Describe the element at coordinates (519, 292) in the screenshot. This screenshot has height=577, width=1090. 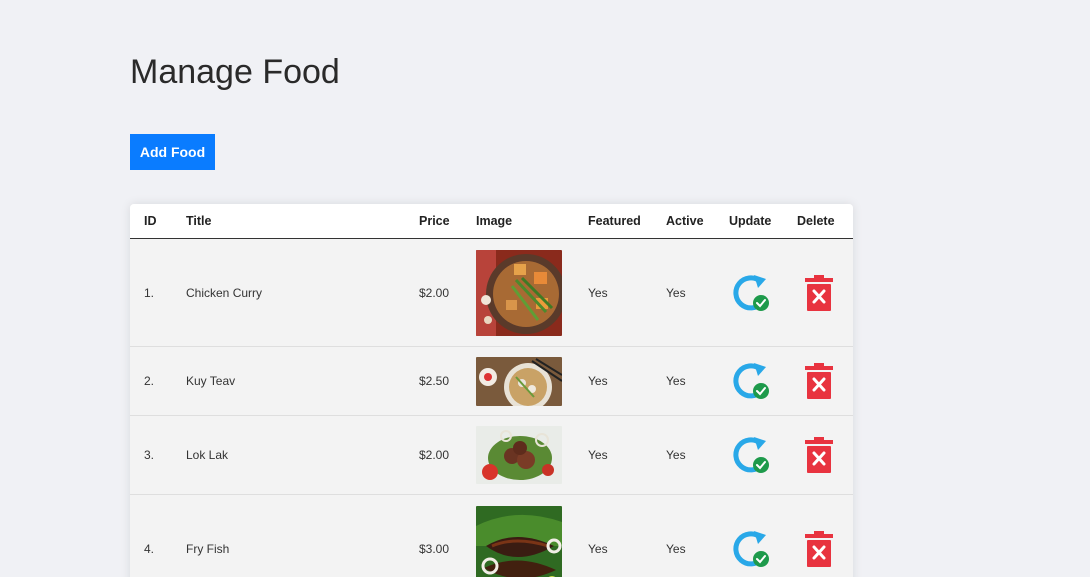
I see `chicken-curry-photo` at that location.